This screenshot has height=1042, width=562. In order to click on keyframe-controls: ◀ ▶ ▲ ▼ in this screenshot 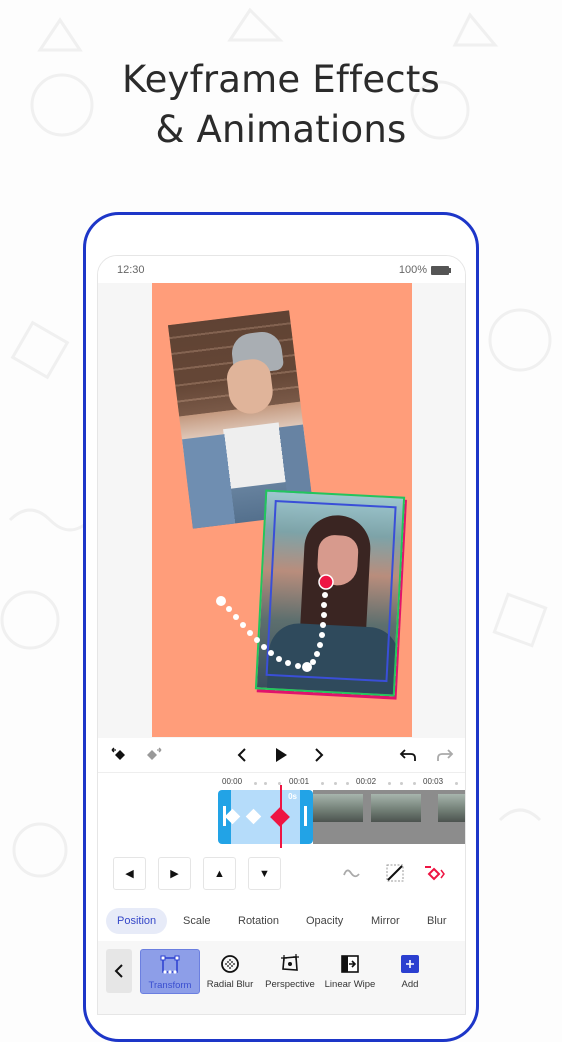, I will do `click(281, 873)`.